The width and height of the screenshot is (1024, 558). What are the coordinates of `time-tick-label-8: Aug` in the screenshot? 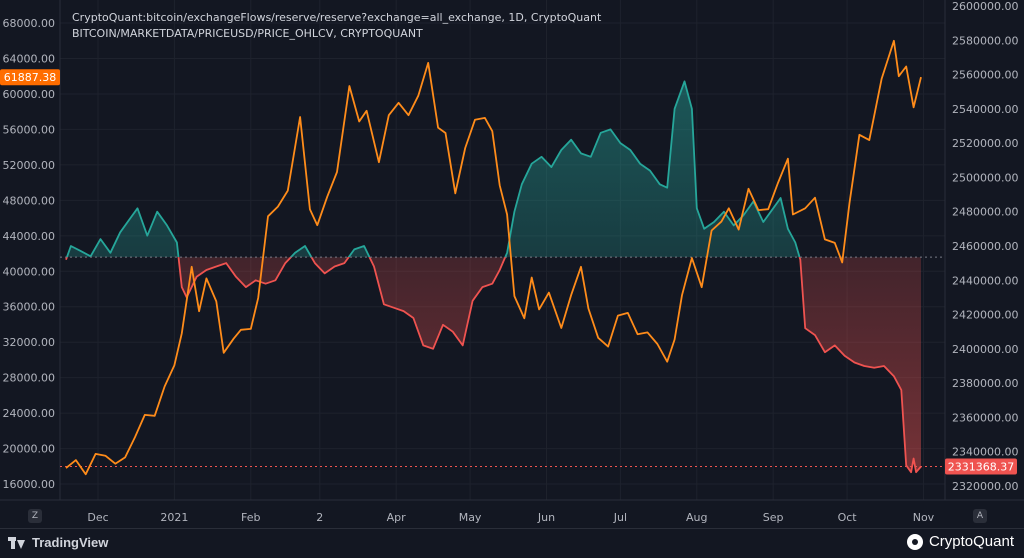 It's located at (696, 517).